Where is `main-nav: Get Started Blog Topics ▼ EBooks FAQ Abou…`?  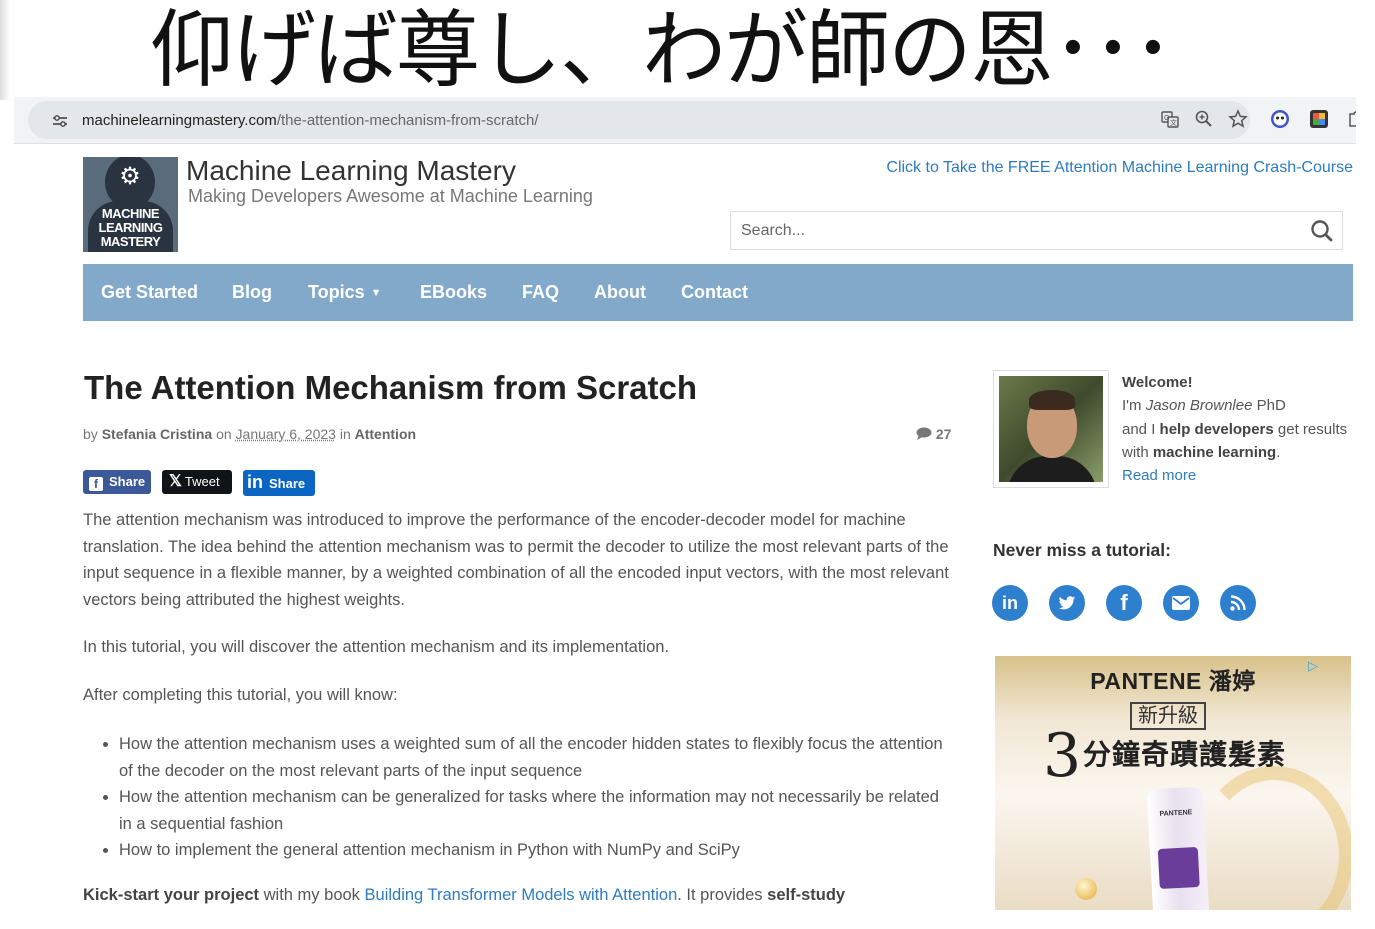
main-nav: Get Started Blog Topics ▼ EBooks FAQ Abou… is located at coordinates (718, 292).